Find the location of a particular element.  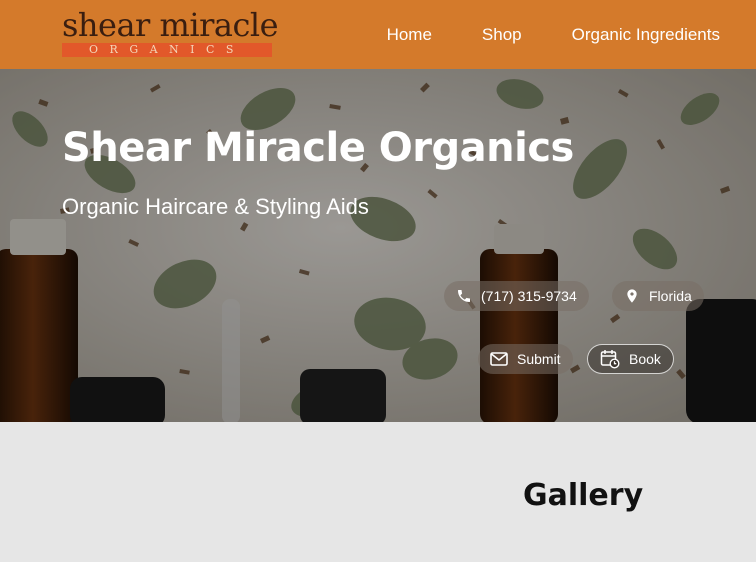

phone-number: (717) 315-9734 is located at coordinates (529, 296).